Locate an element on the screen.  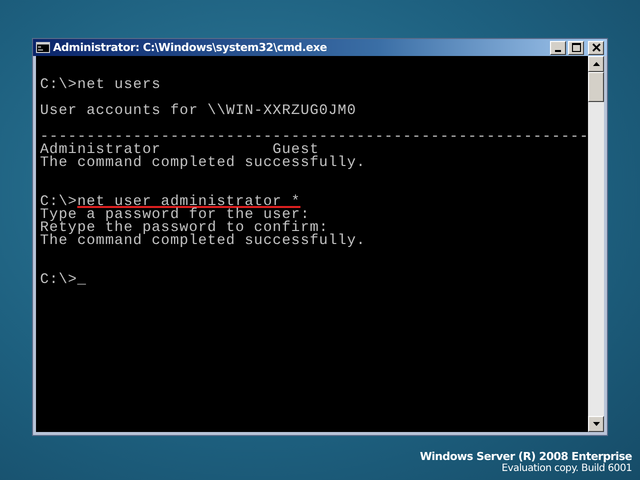
maximize-icon is located at coordinates (576, 47).